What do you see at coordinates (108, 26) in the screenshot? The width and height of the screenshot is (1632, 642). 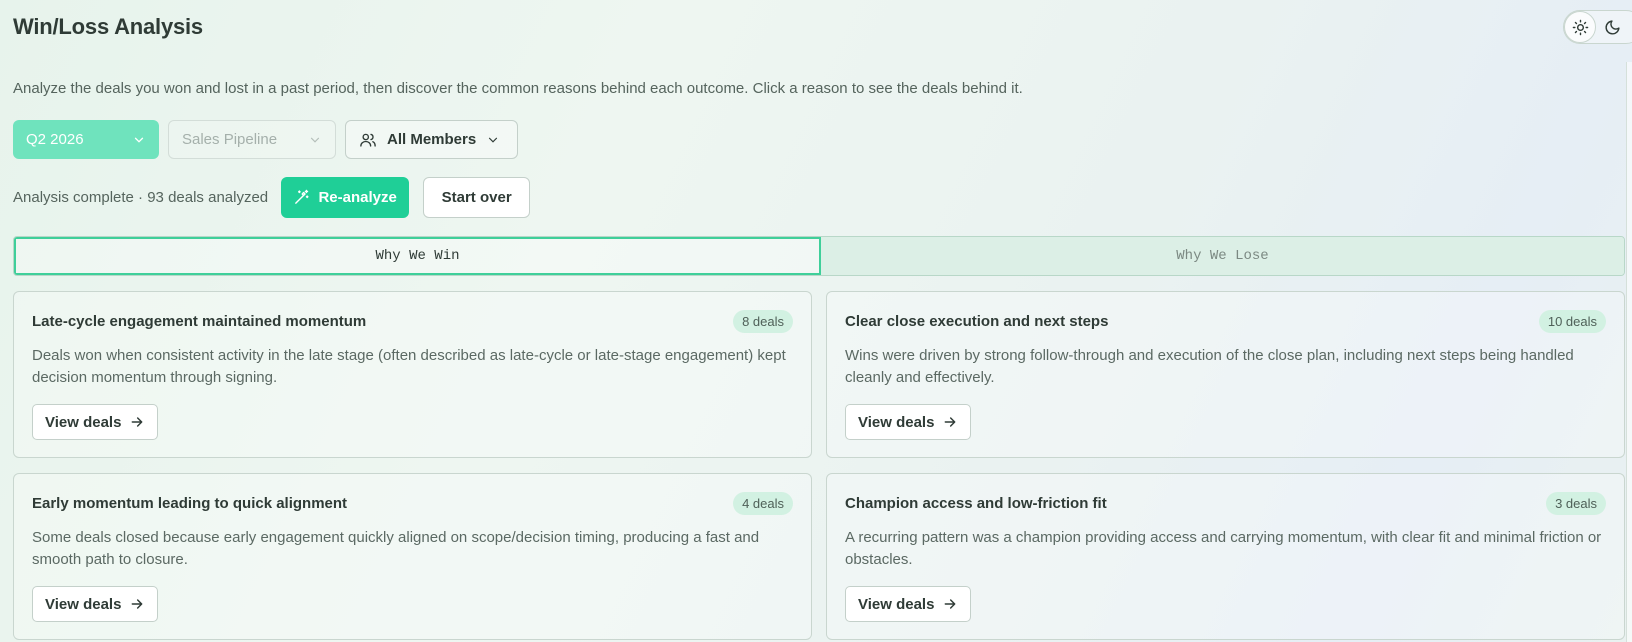 I see `page-title: Win/Loss Analysis` at bounding box center [108, 26].